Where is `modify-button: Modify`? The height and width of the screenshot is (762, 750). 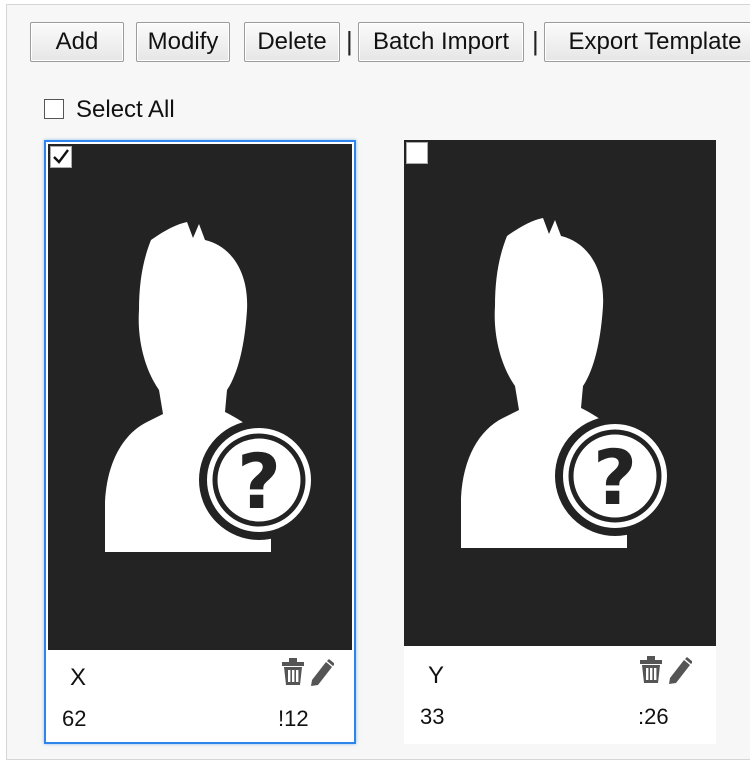 modify-button: Modify is located at coordinates (183, 42).